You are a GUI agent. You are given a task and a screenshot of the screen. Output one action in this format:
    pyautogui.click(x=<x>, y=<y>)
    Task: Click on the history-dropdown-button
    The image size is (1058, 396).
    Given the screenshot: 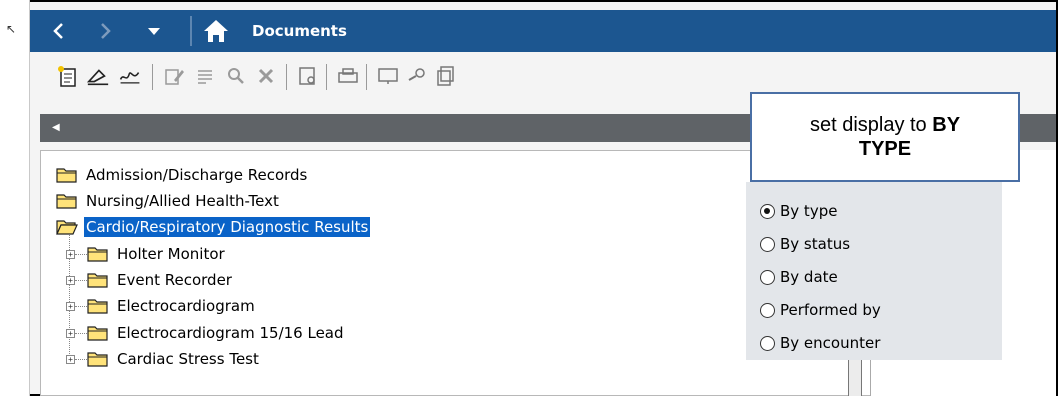 What is the action you would take?
    pyautogui.click(x=154, y=31)
    